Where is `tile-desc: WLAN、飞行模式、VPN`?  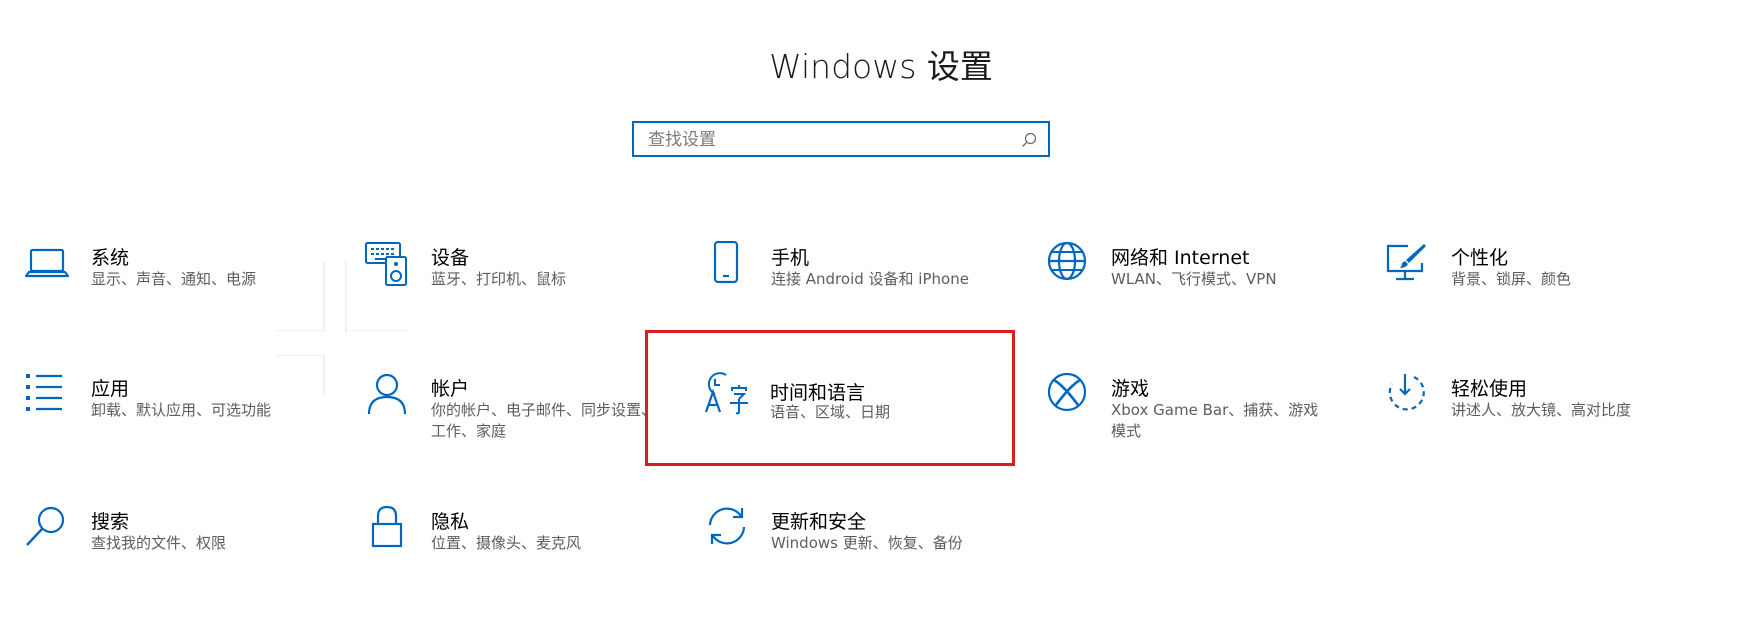
tile-desc: WLAN、飞行模式、VPN is located at coordinates (1194, 279).